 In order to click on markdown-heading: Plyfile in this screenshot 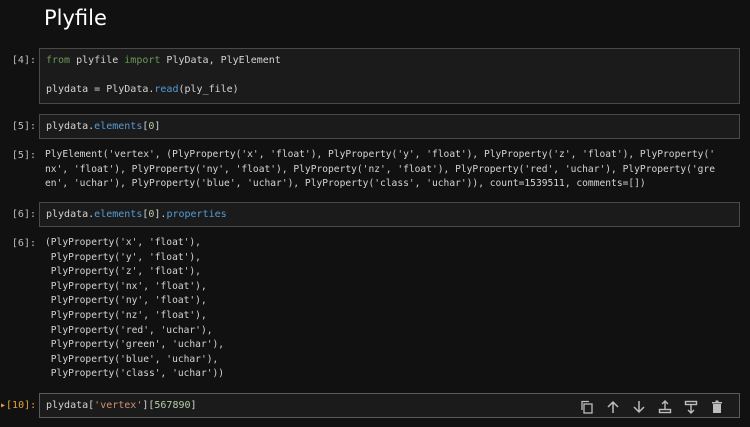, I will do `click(75, 18)`.